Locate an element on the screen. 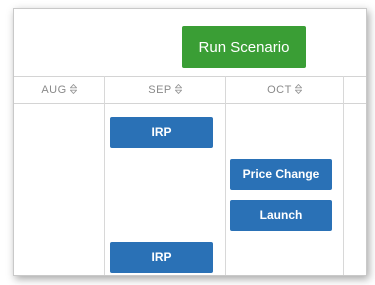 The width and height of the screenshot is (375, 285). column-label: SEP is located at coordinates (160, 90).